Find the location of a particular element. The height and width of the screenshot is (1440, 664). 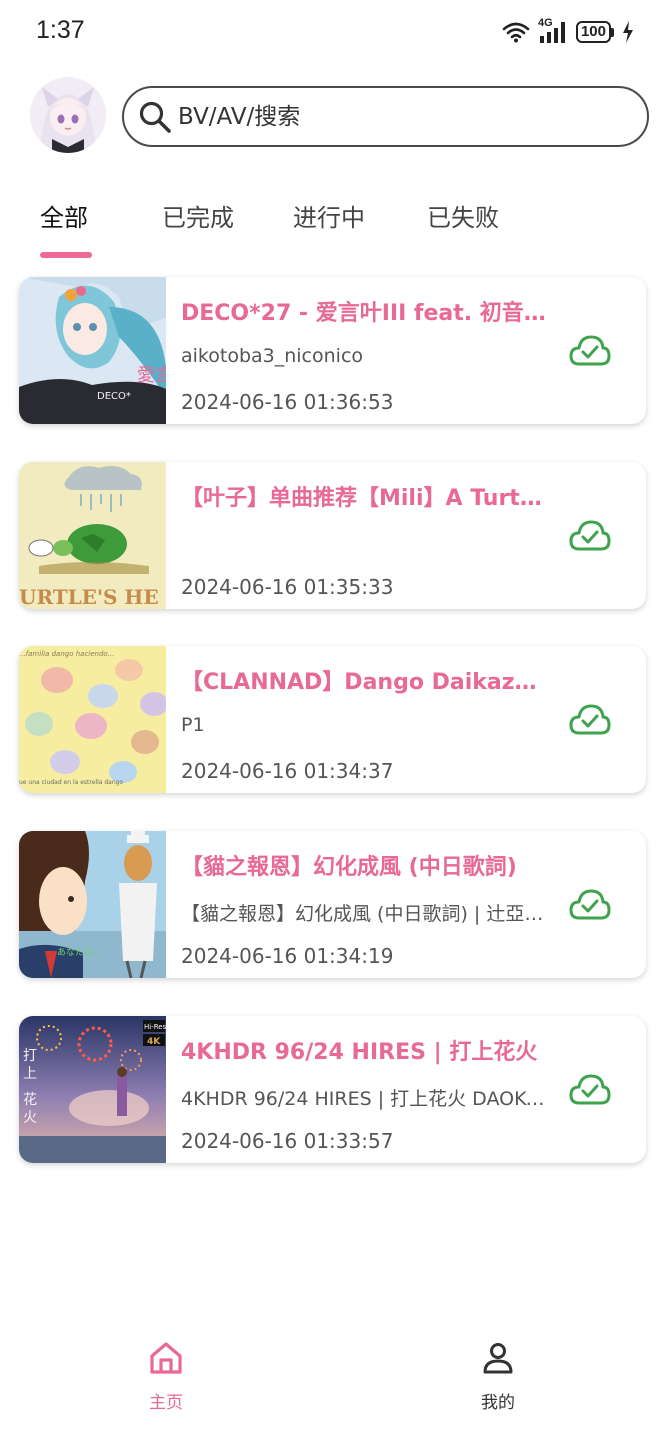

nav-mine-label: 我的 is located at coordinates (498, 1403).